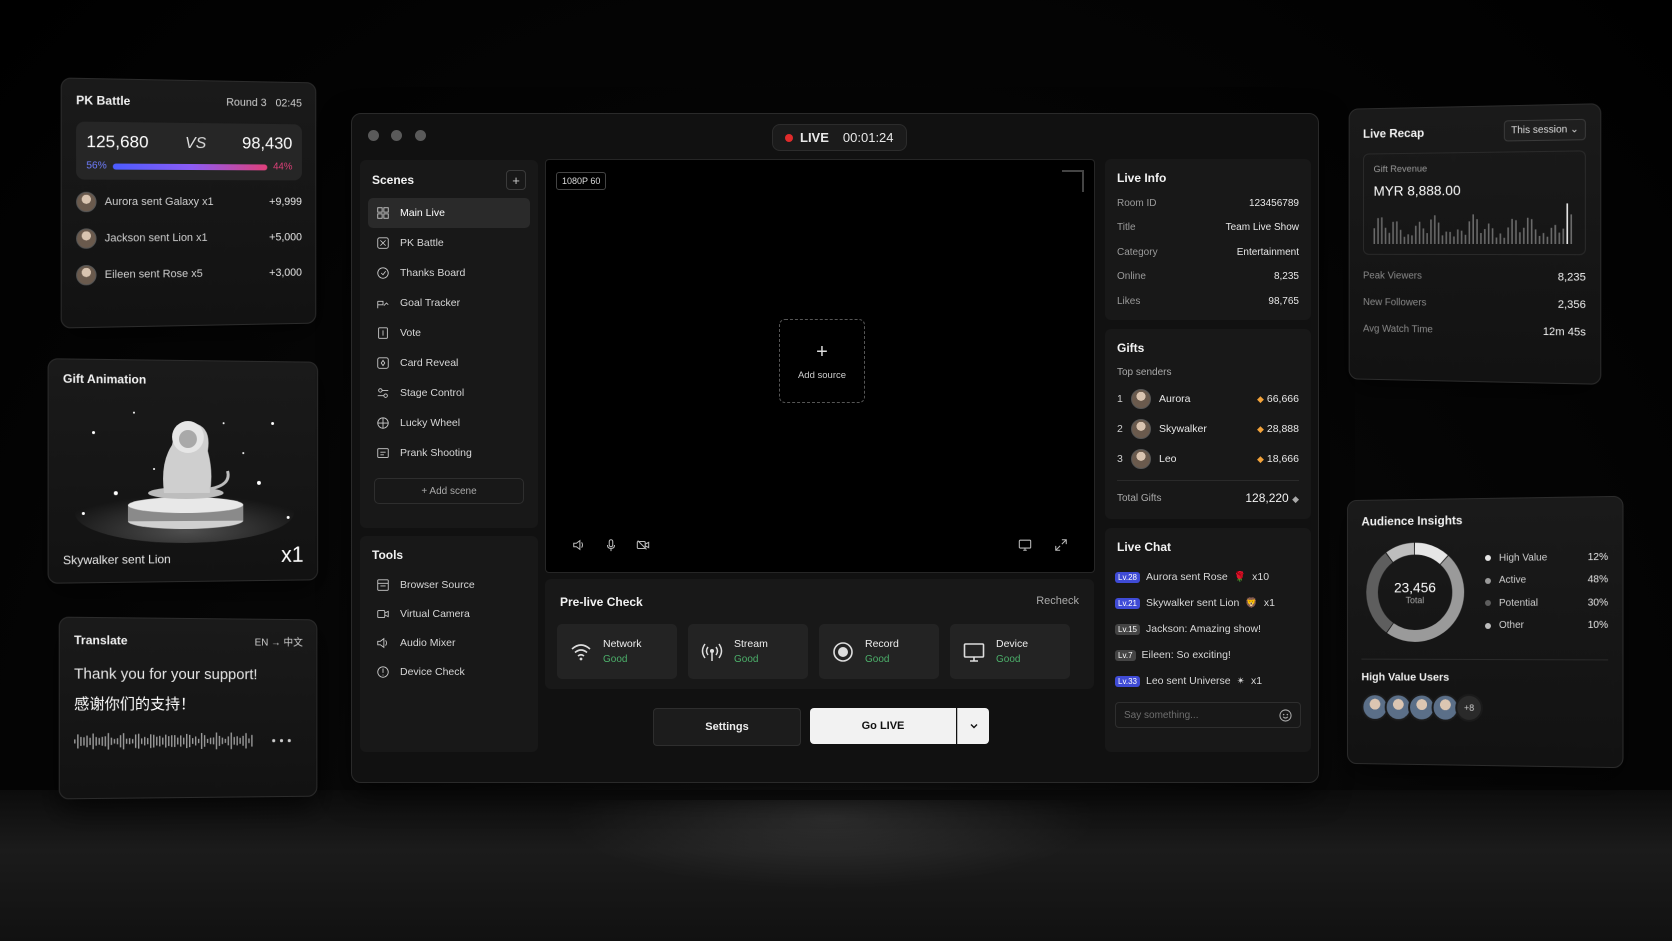 The image size is (1672, 941). I want to click on add-source-button: + Add source, so click(822, 361).